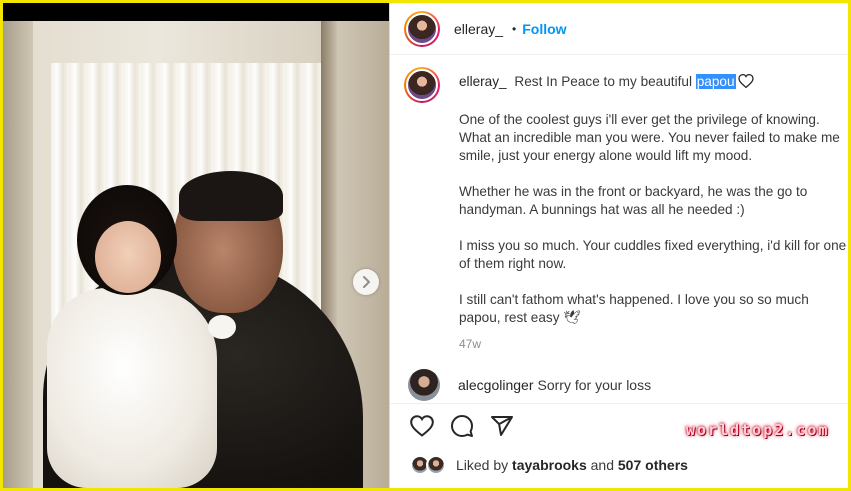 Image resolution: width=851 pixels, height=491 pixels. I want to click on photo-girl-face, so click(128, 257).